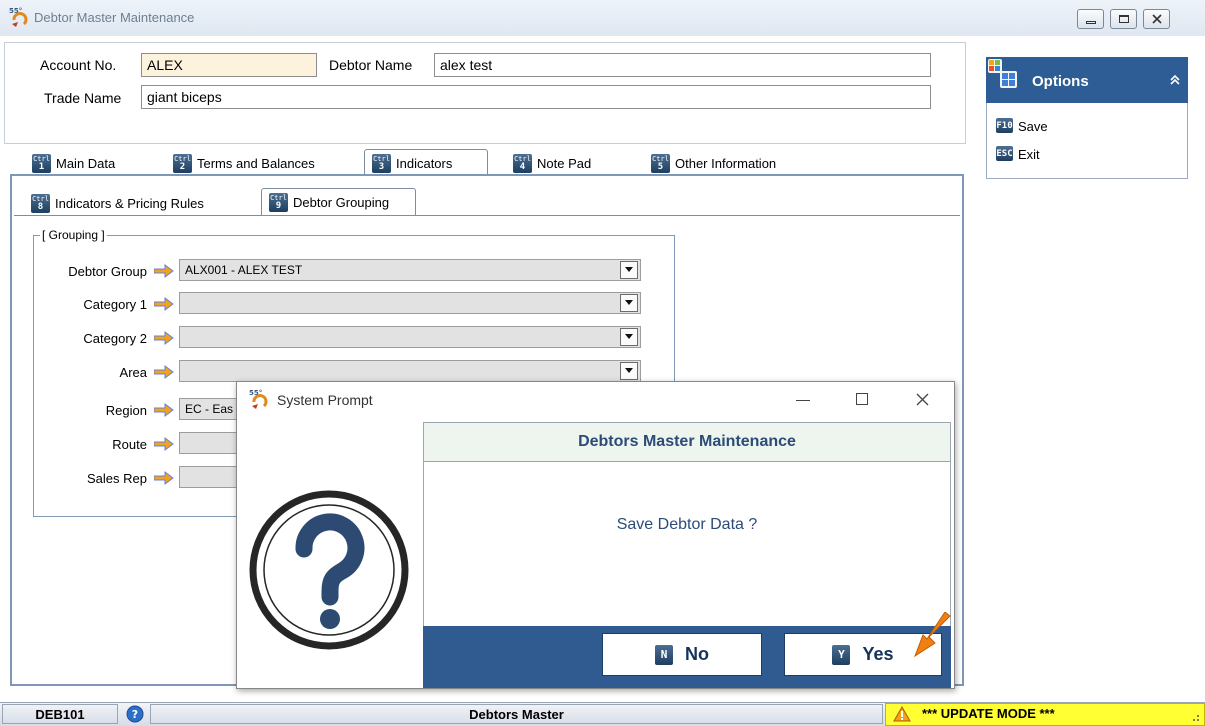 This screenshot has height=726, width=1205. Describe the element at coordinates (278, 202) in the screenshot. I see `ctrl-9-key-icon: Ctrl 9` at that location.